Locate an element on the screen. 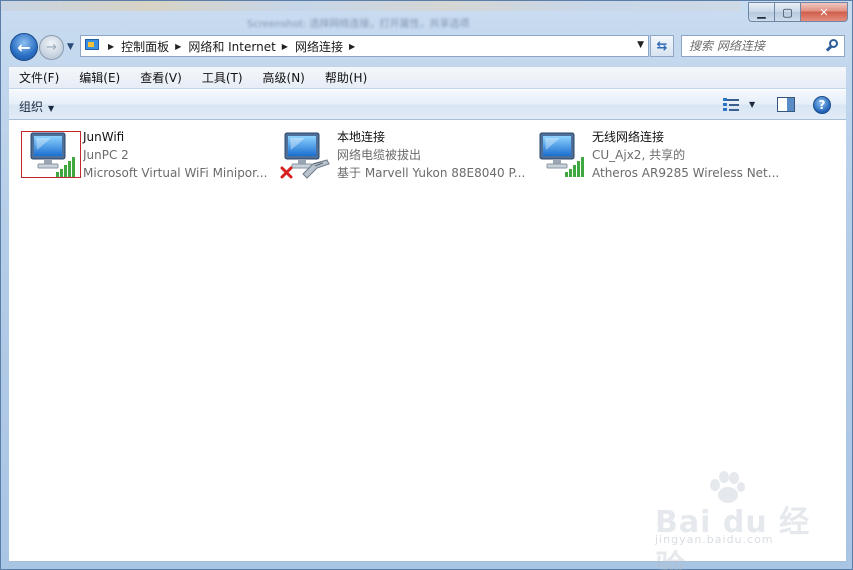 This screenshot has height=570, width=853. refresh-icon: ⇆ is located at coordinates (662, 46).